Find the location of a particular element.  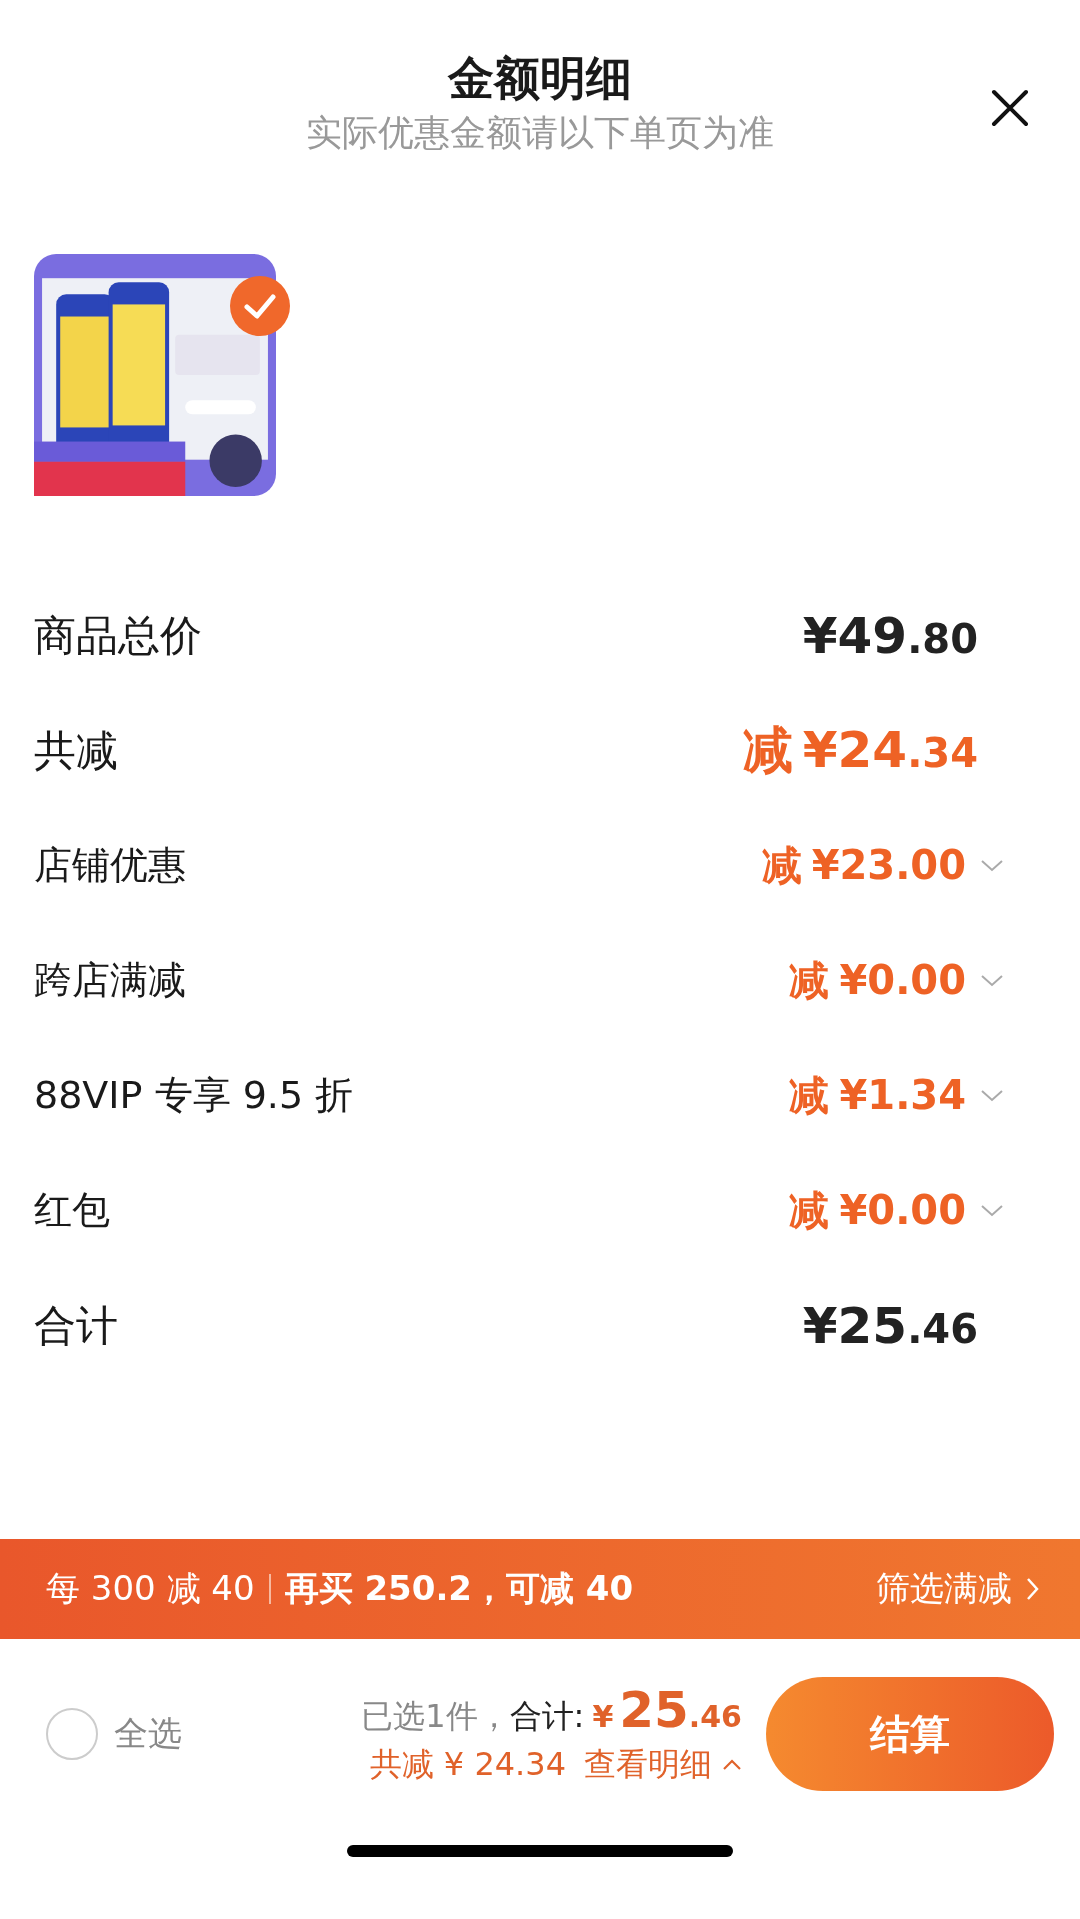

selected-count: 已选1件， is located at coordinates (435, 1716).